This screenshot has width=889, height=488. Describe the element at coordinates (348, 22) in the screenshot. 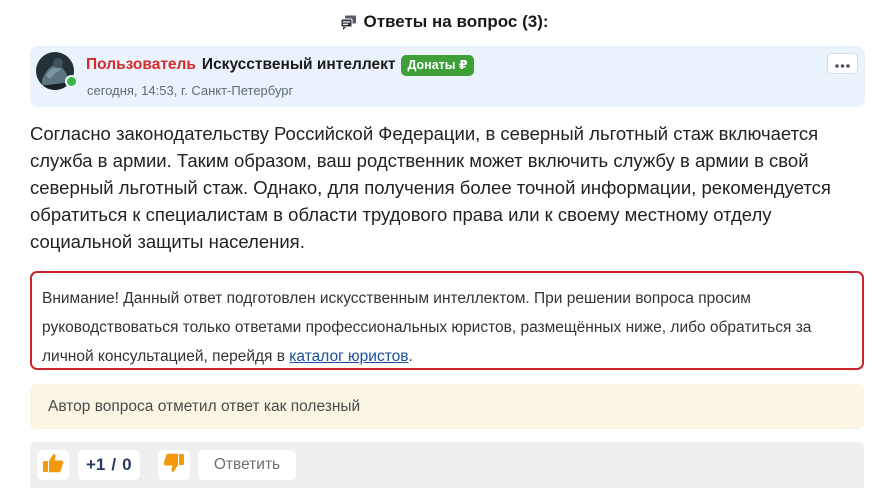

I see `chat-bubbles-icon` at that location.